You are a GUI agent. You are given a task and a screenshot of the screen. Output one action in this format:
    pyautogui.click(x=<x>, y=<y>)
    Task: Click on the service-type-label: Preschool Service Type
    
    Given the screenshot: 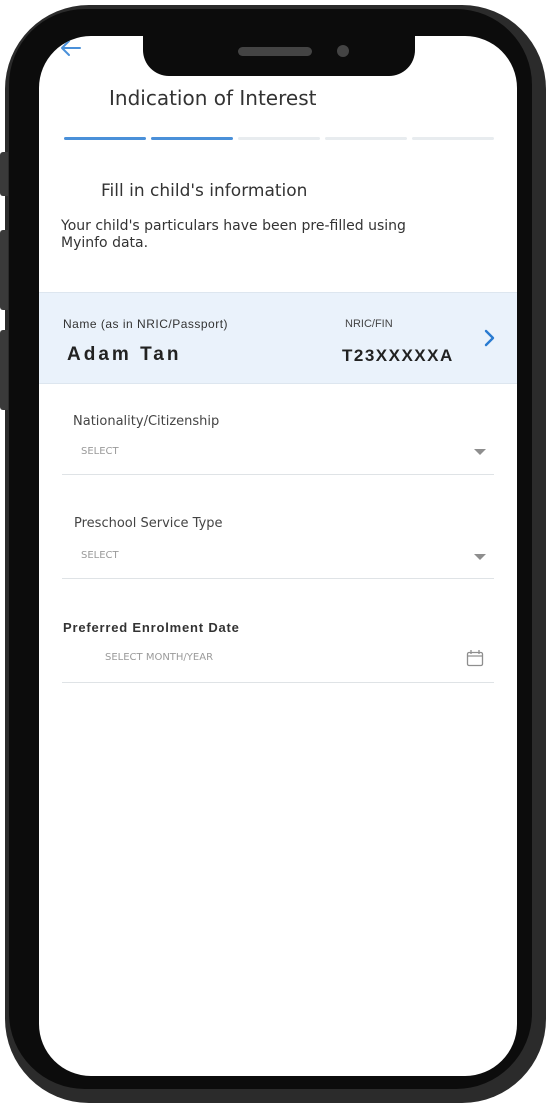 What is the action you would take?
    pyautogui.click(x=148, y=523)
    